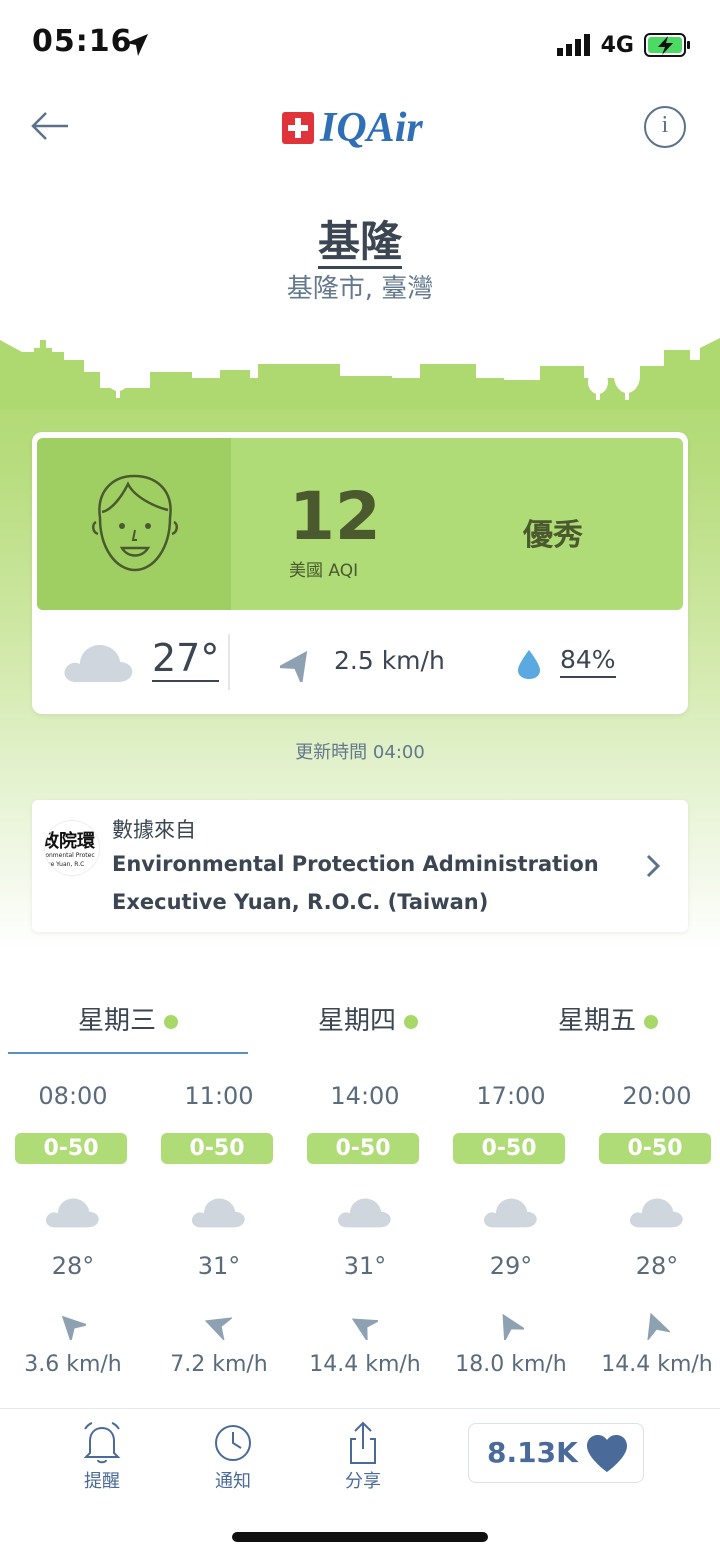  Describe the element at coordinates (128, 1053) in the screenshot. I see `active-tab-underline` at that location.